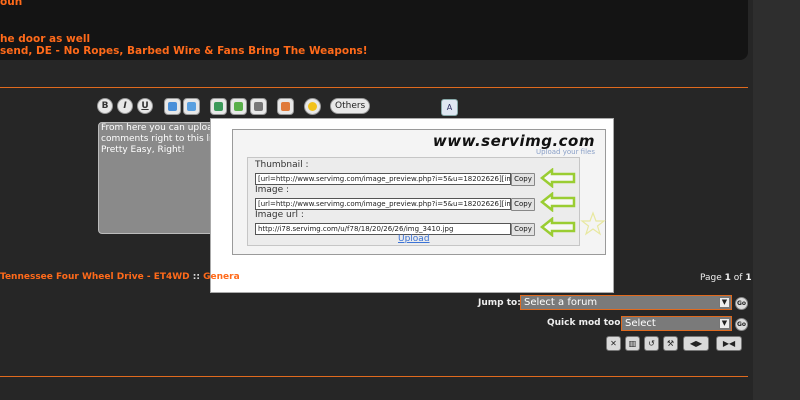 This screenshot has height=400, width=800. Describe the element at coordinates (45, 39) in the screenshot. I see `post-text-line: he door as well` at that location.